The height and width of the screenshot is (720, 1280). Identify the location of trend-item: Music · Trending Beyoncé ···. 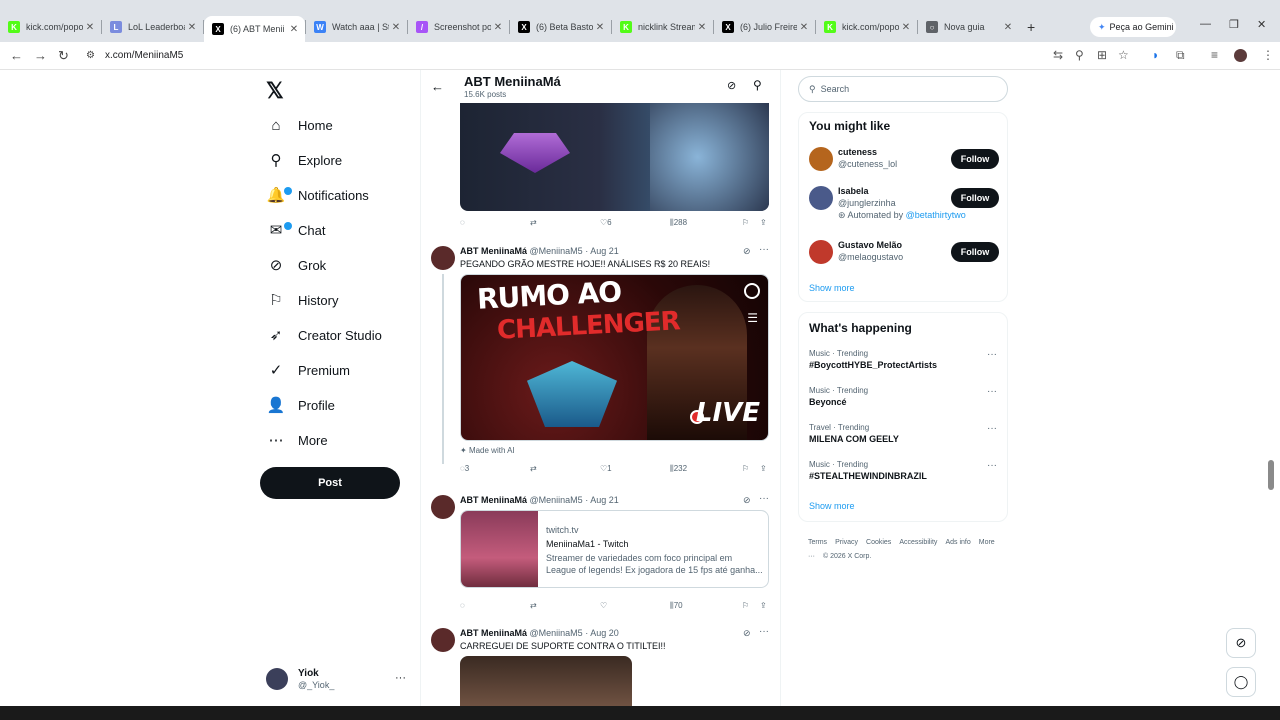
(904, 401).